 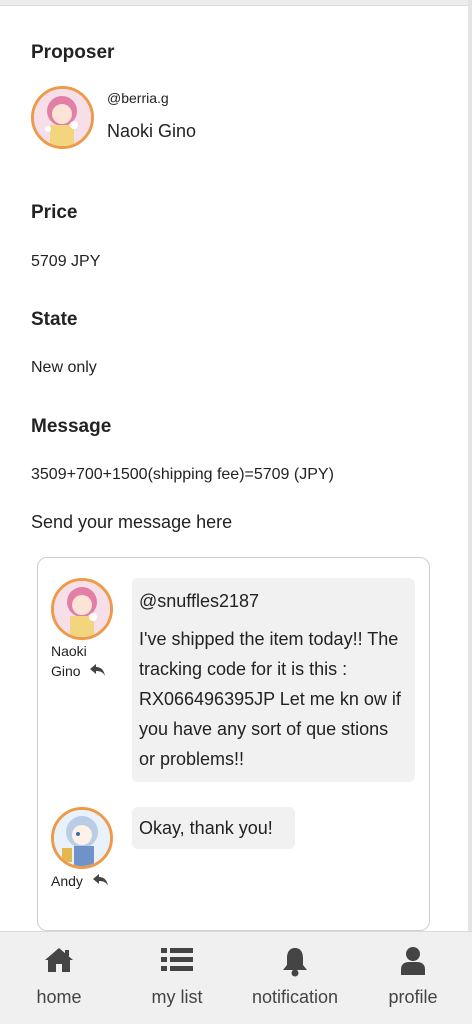 What do you see at coordinates (67, 881) in the screenshot?
I see `author-name: Andy` at bounding box center [67, 881].